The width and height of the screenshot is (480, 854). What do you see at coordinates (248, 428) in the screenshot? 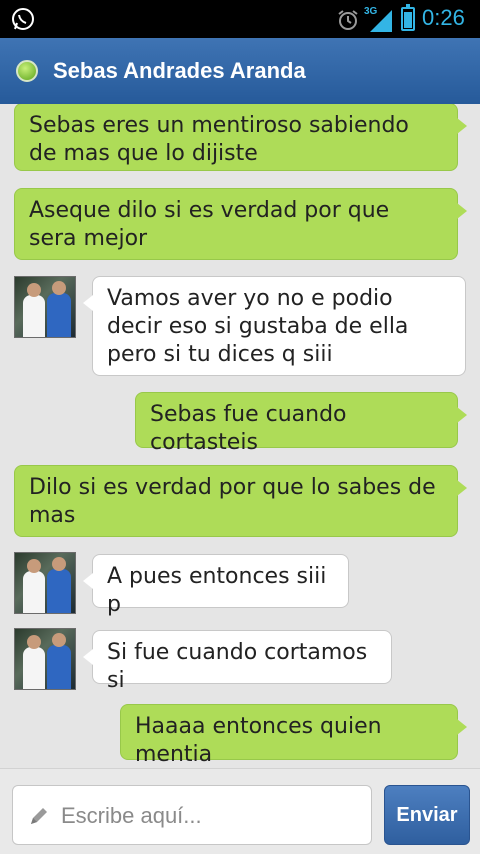
I see `message-text: Sebas fue cuando cortasteis` at bounding box center [248, 428].